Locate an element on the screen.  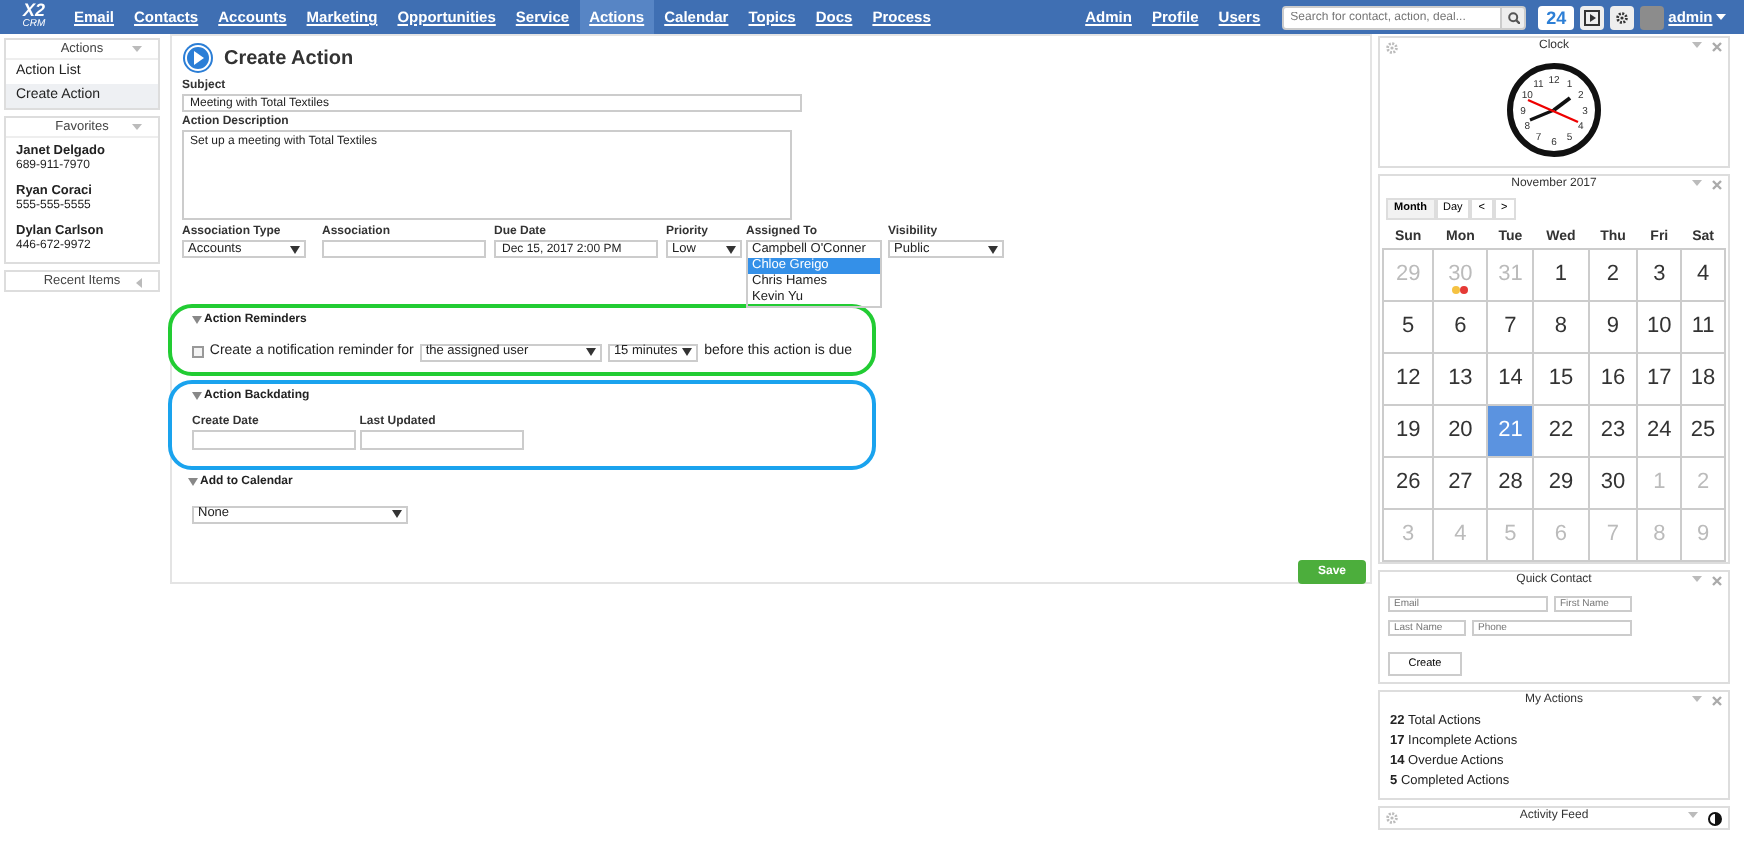
search-icon is located at coordinates (1513, 17).